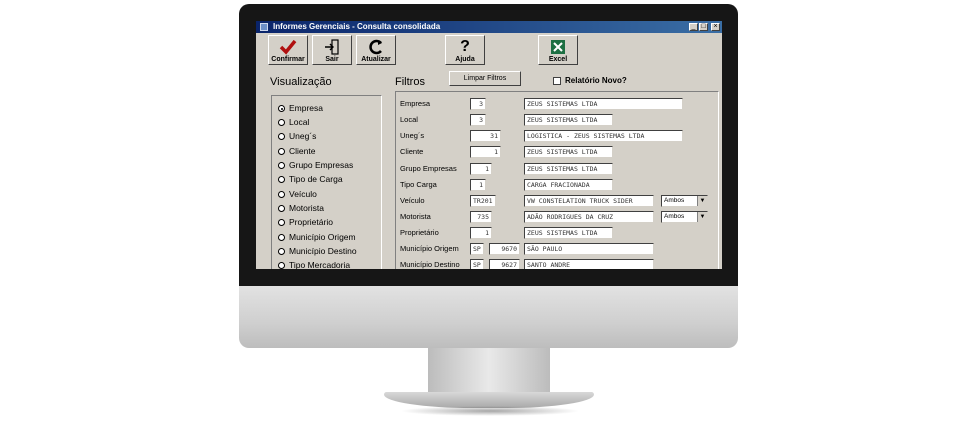  What do you see at coordinates (477, 264) in the screenshot?
I see `destino-uf-field: SP` at bounding box center [477, 264].